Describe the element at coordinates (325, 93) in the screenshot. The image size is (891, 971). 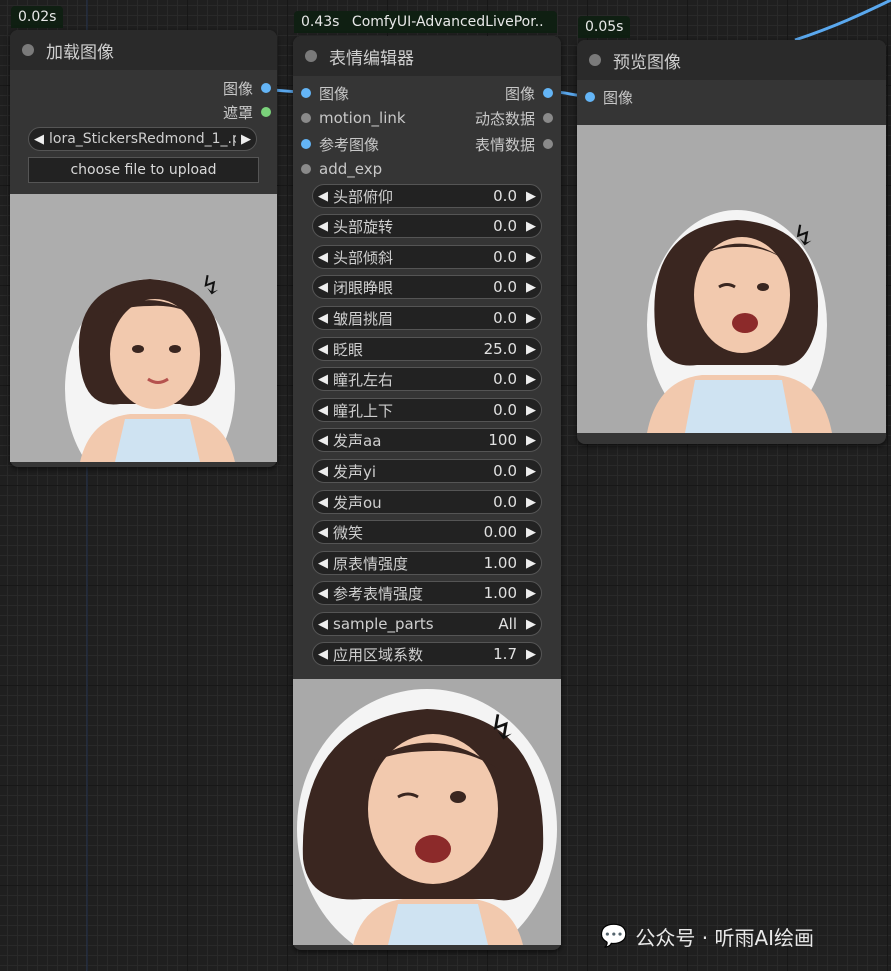
I see `editor-input-image: 图像` at that location.